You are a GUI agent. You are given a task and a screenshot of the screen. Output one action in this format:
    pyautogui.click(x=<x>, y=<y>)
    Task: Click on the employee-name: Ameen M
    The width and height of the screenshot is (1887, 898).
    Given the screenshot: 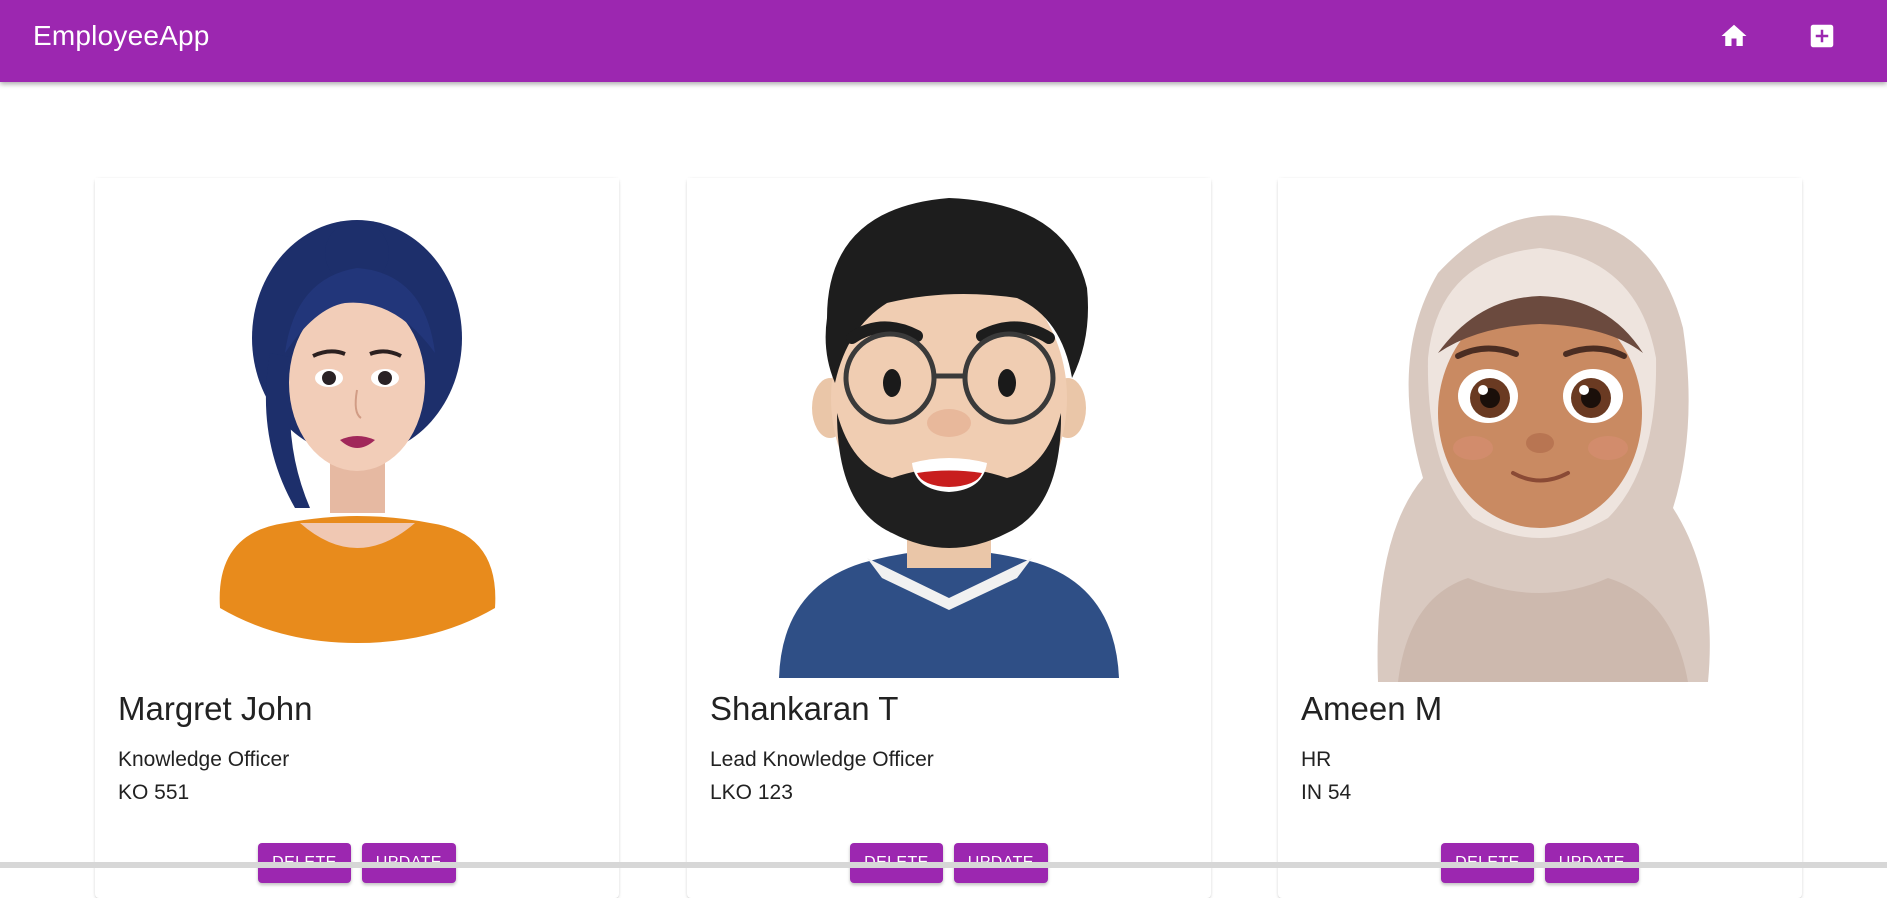 What is the action you would take?
    pyautogui.click(x=1372, y=708)
    